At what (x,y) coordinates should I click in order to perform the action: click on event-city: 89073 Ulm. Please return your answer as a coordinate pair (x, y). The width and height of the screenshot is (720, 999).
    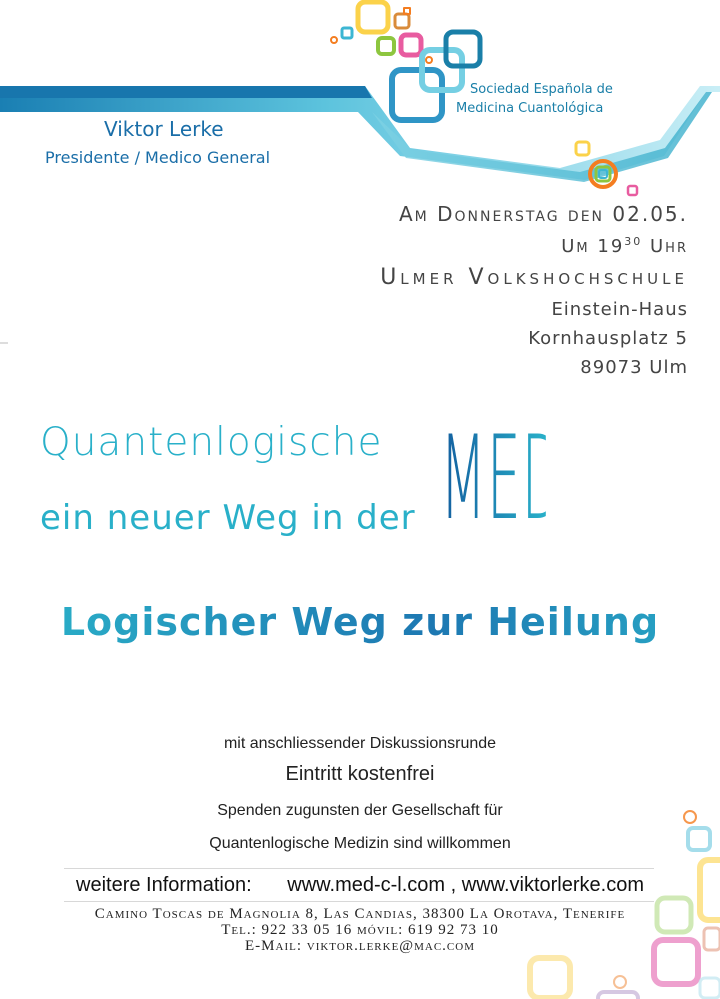
    Looking at the image, I should click on (634, 367).